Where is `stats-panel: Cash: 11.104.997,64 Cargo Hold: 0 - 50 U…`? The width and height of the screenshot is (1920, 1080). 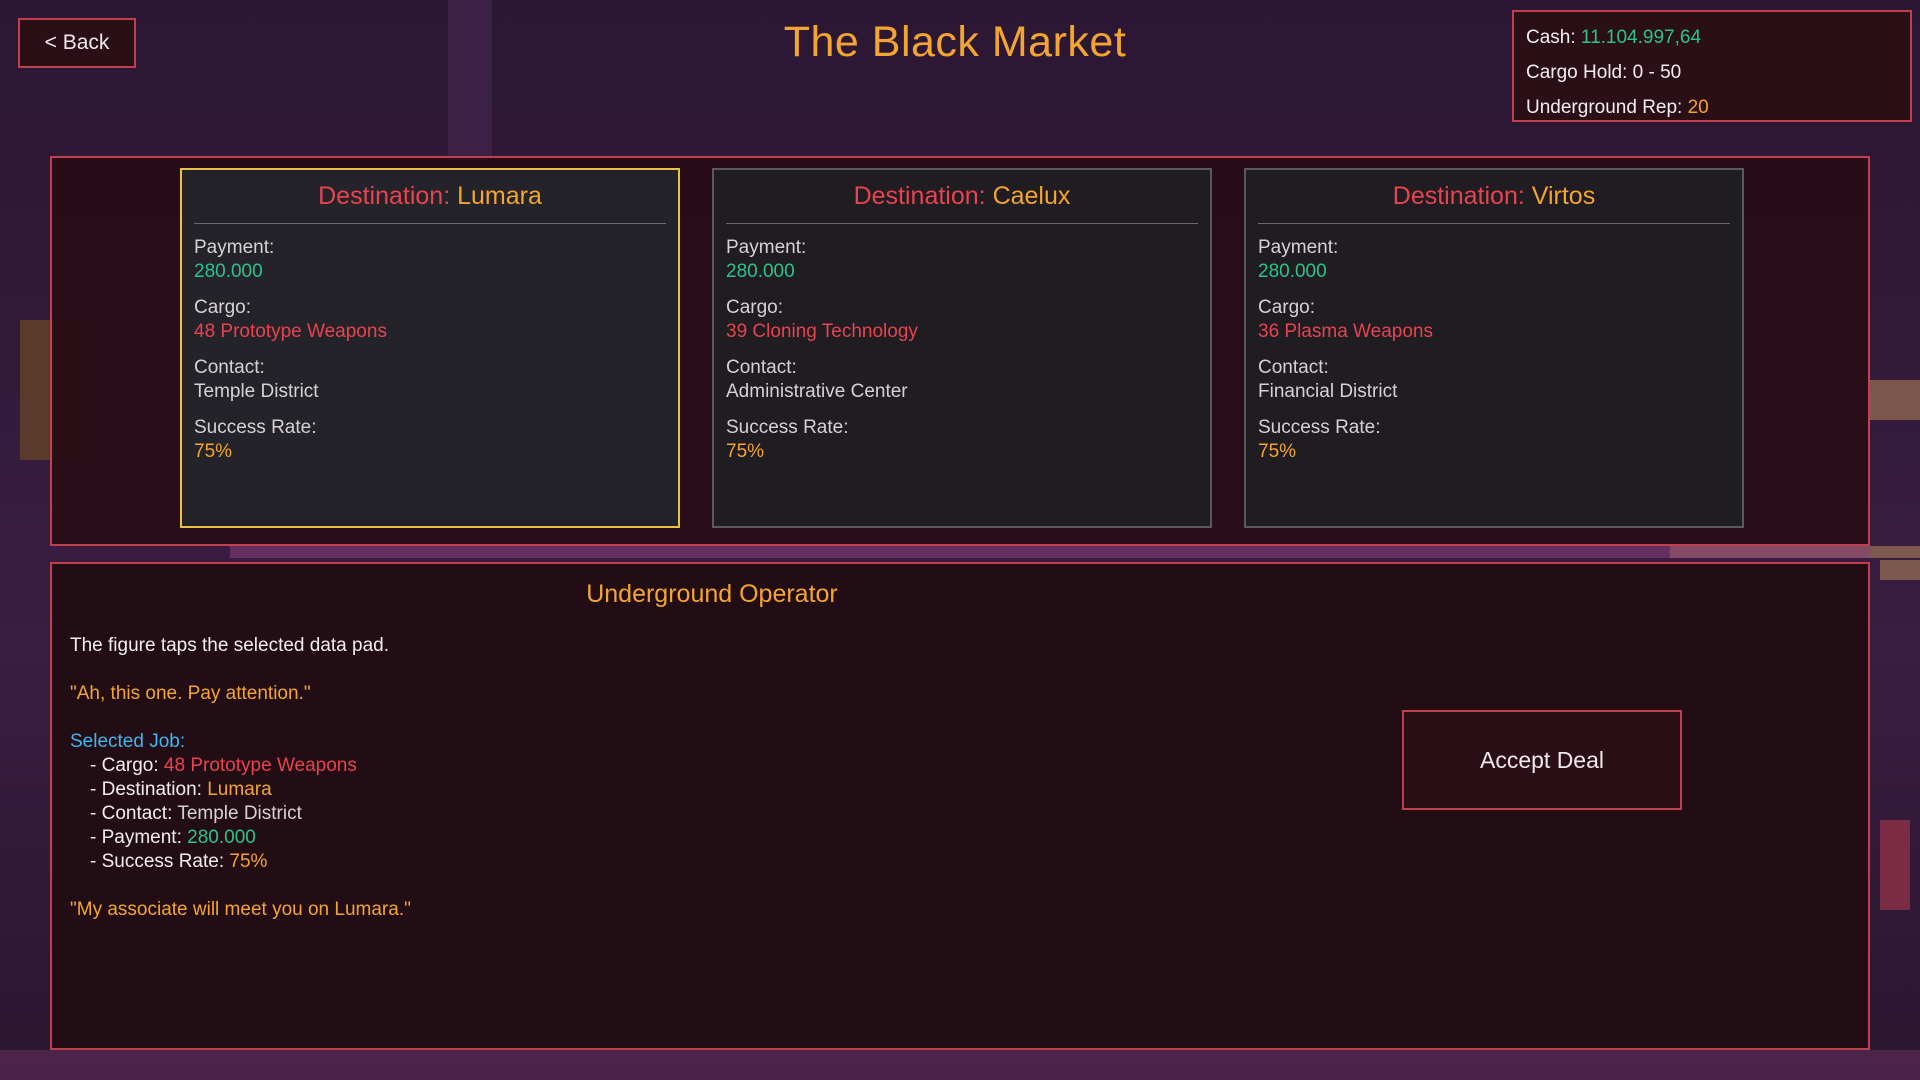 stats-panel: Cash: 11.104.997,64 Cargo Hold: 0 - 50 U… is located at coordinates (1712, 66).